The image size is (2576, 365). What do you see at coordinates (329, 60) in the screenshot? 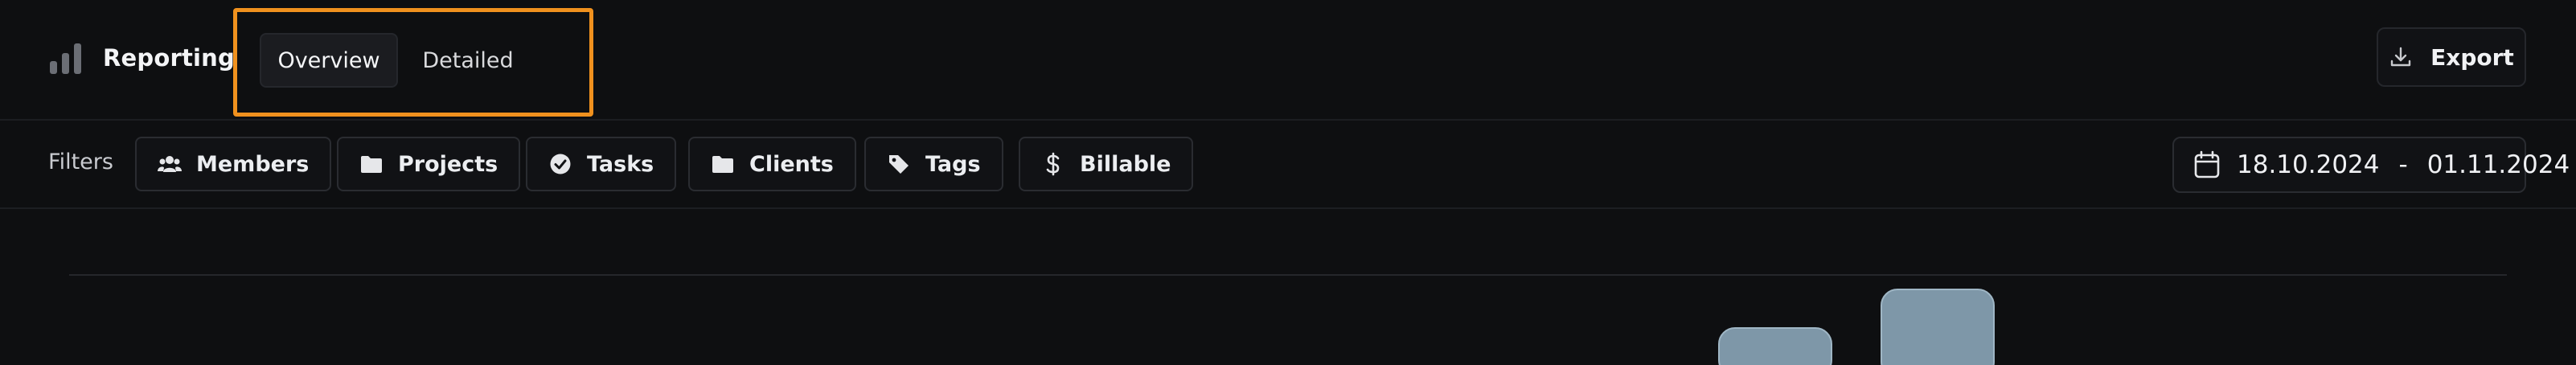
I see `tab-overview: Overview` at bounding box center [329, 60].